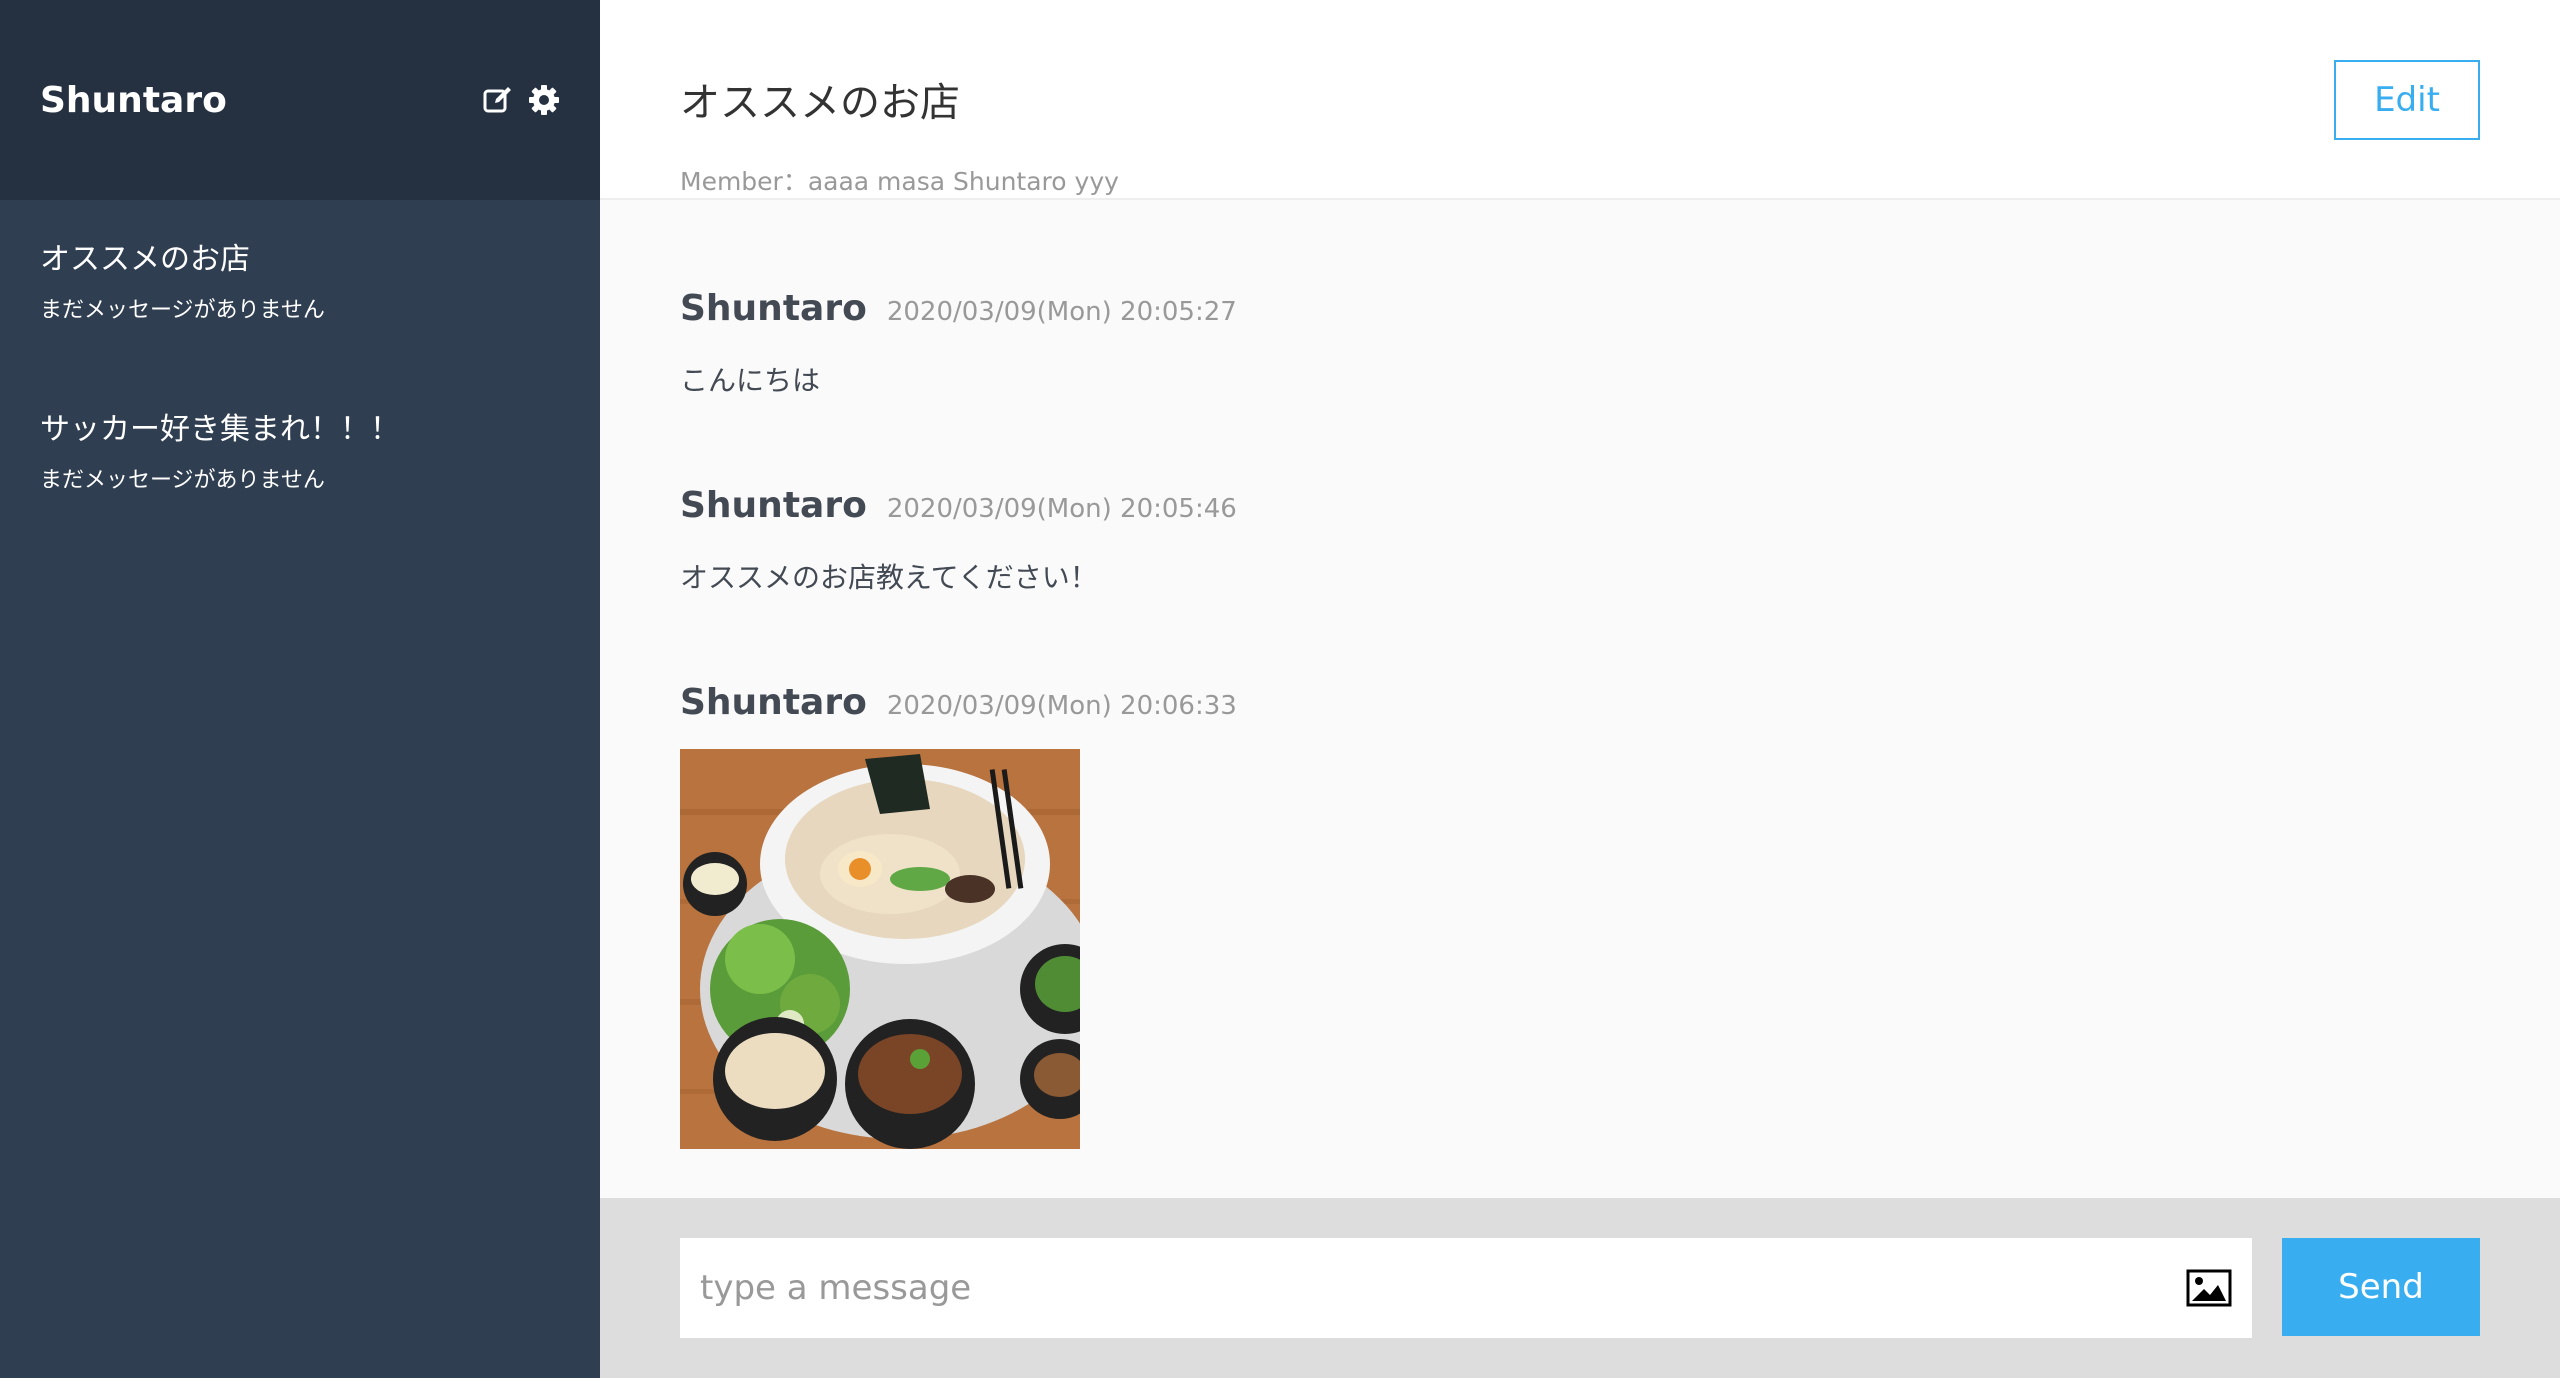  I want to click on message-date: 2020/03/09(Mon) 20:05:46, so click(1061, 509).